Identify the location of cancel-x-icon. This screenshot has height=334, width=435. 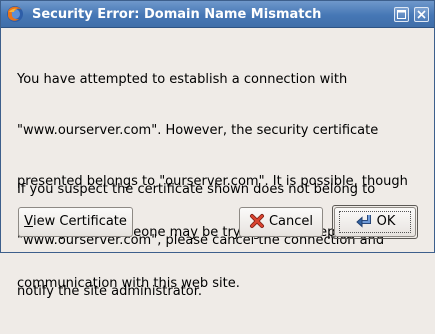
(256, 220).